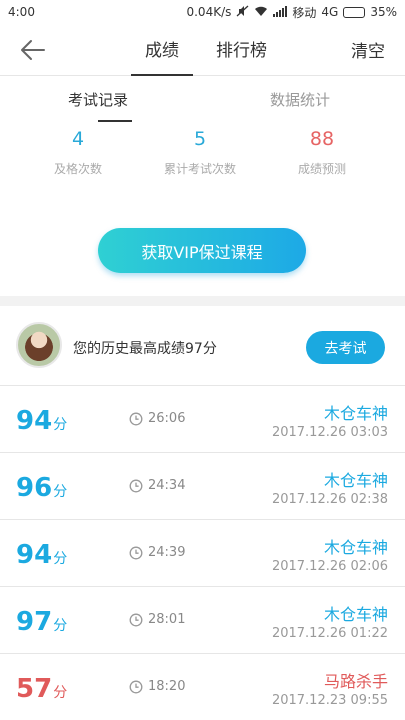  I want to click on stat-value: 88, so click(322, 139).